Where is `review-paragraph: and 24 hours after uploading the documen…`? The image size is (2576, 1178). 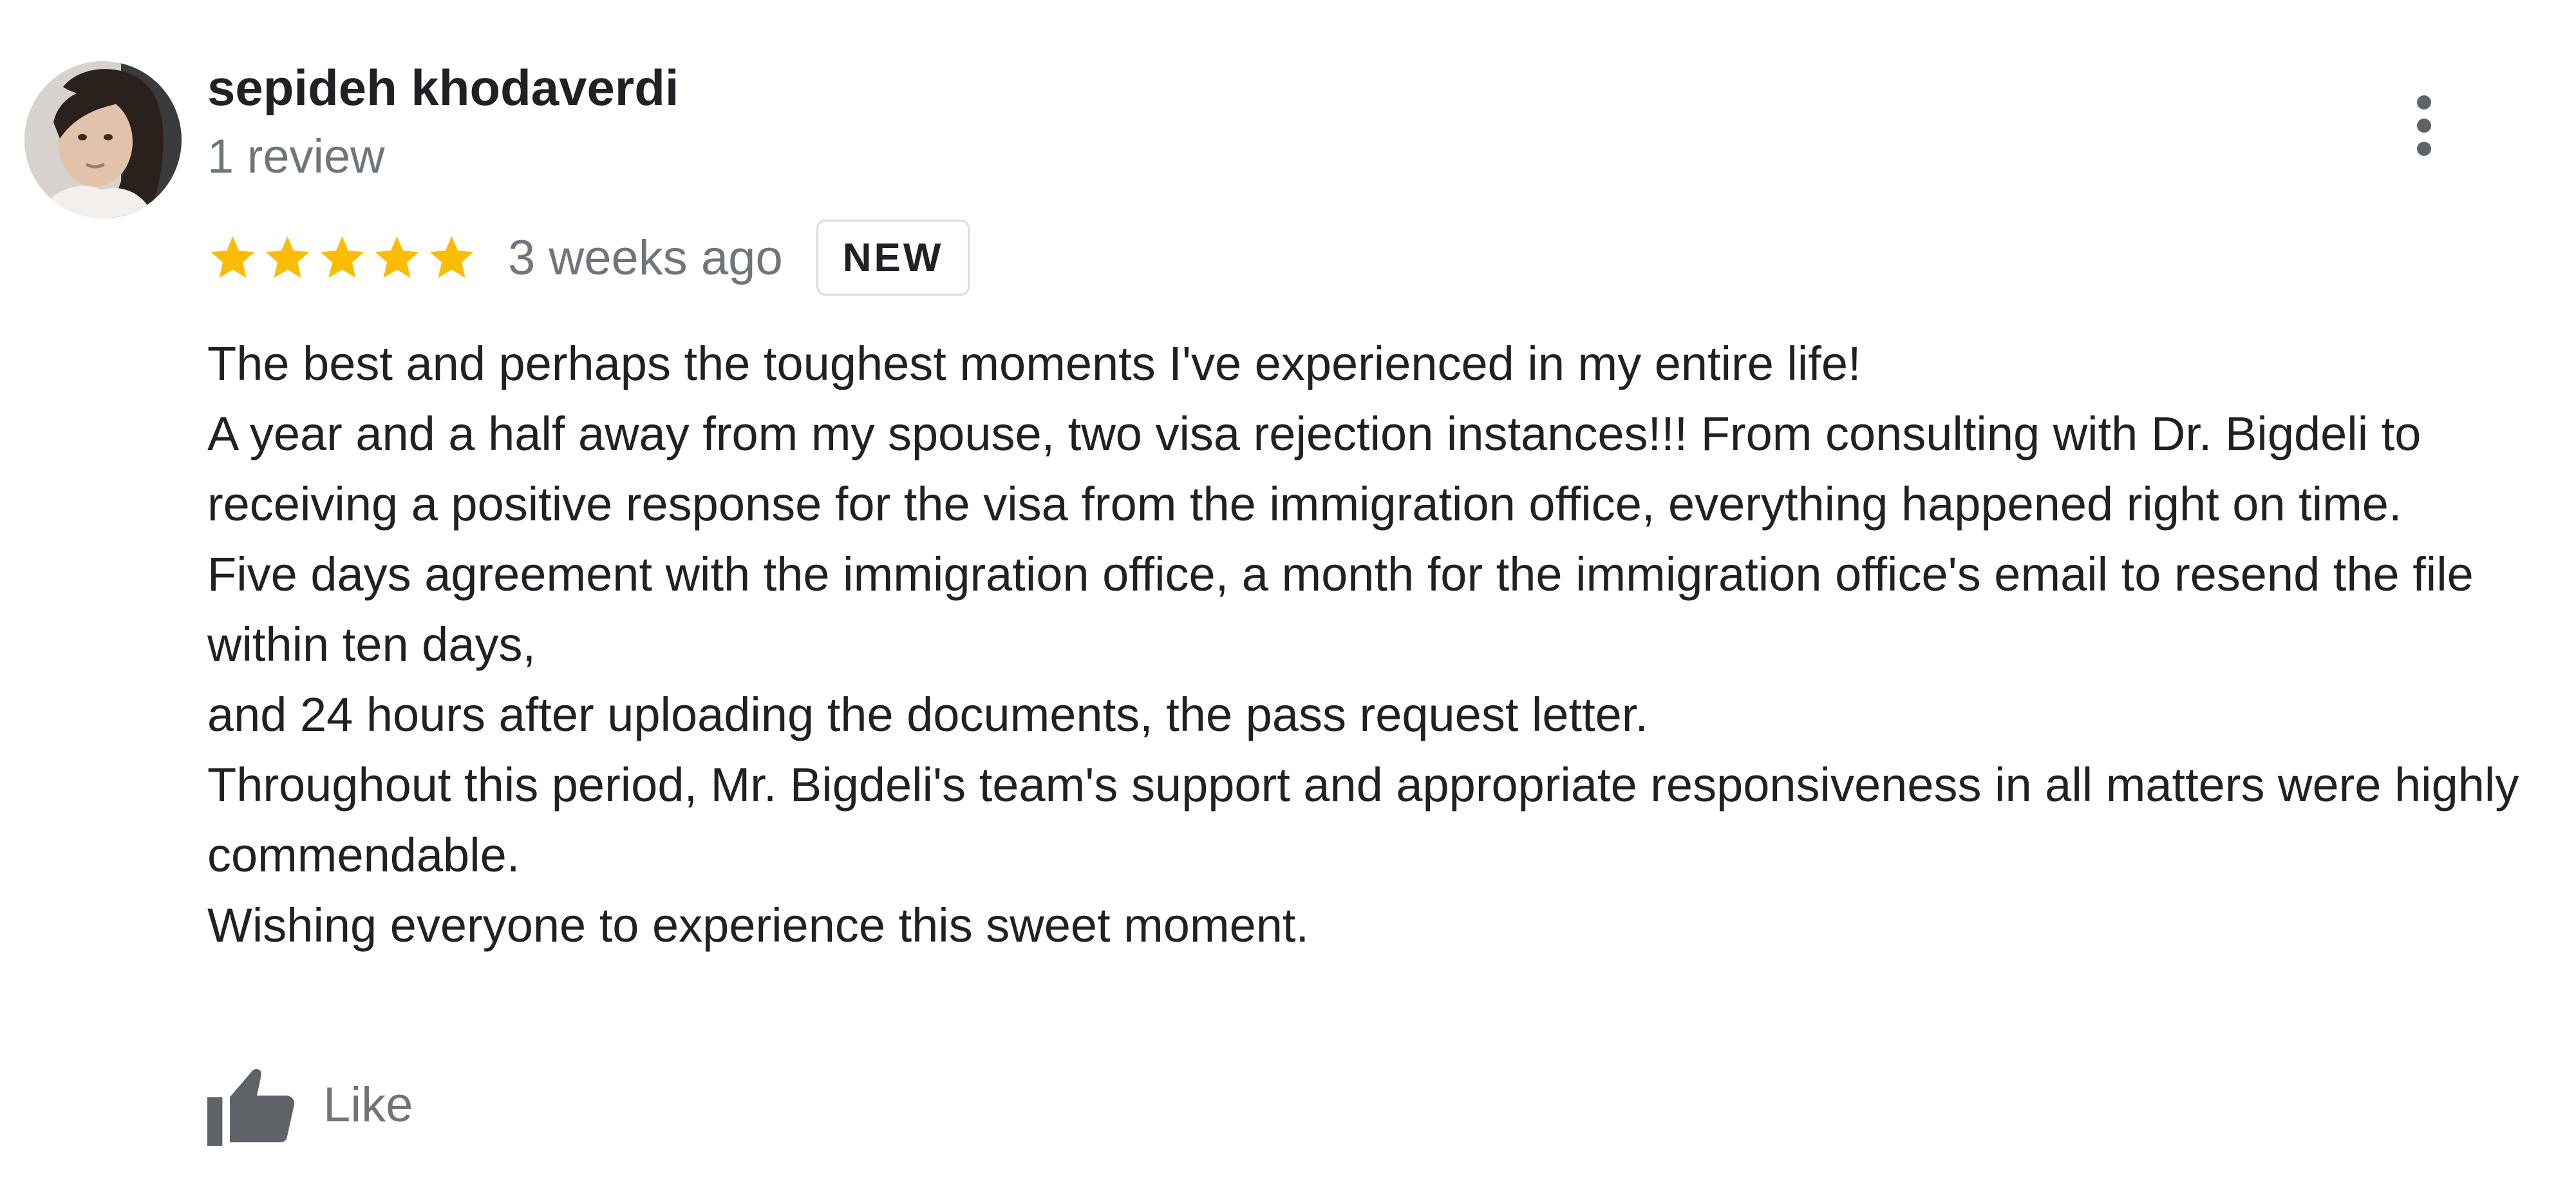
review-paragraph: and 24 hours after uploading the documen… is located at coordinates (927, 714).